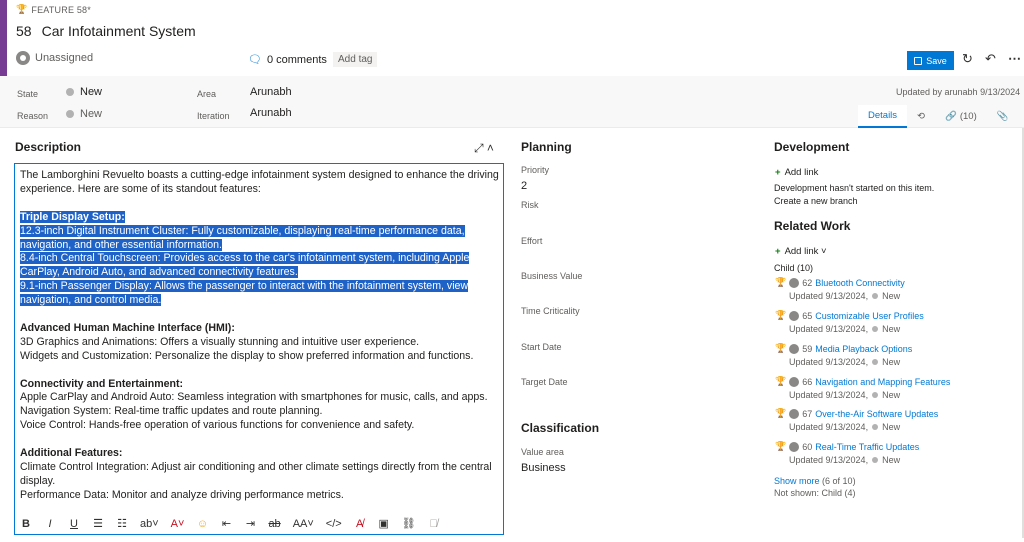  I want to click on tab-bar: Details ⟲ 🔗 (10) 📎, so click(938, 116).